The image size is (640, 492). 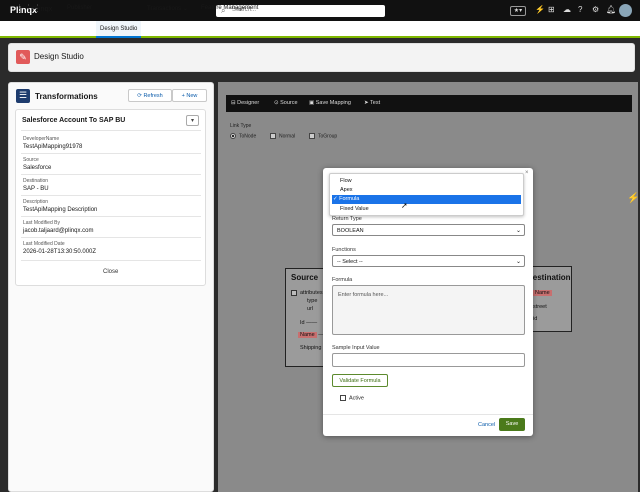 I want to click on source-field: Id ——, so click(x=309, y=323).